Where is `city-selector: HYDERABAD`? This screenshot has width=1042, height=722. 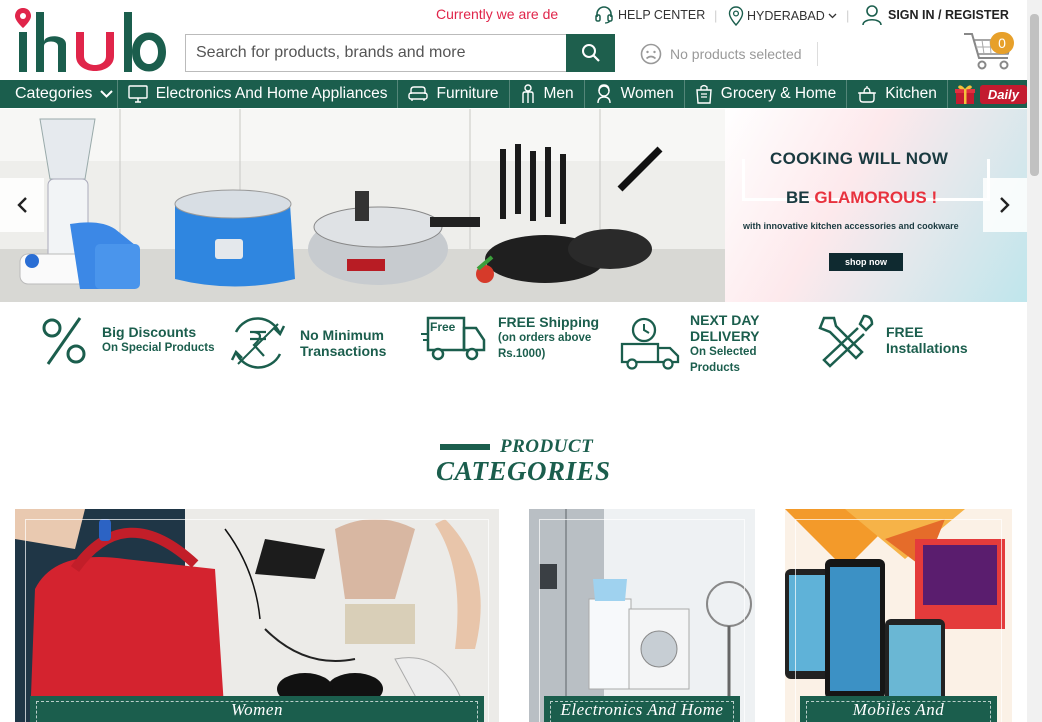 city-selector: HYDERABAD is located at coordinates (782, 16).